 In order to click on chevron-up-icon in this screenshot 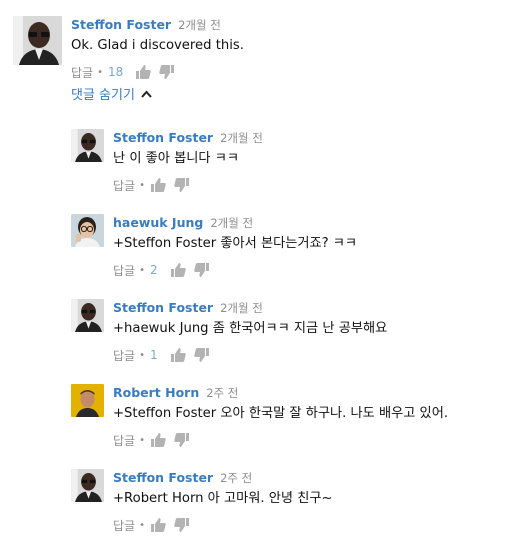, I will do `click(146, 94)`.